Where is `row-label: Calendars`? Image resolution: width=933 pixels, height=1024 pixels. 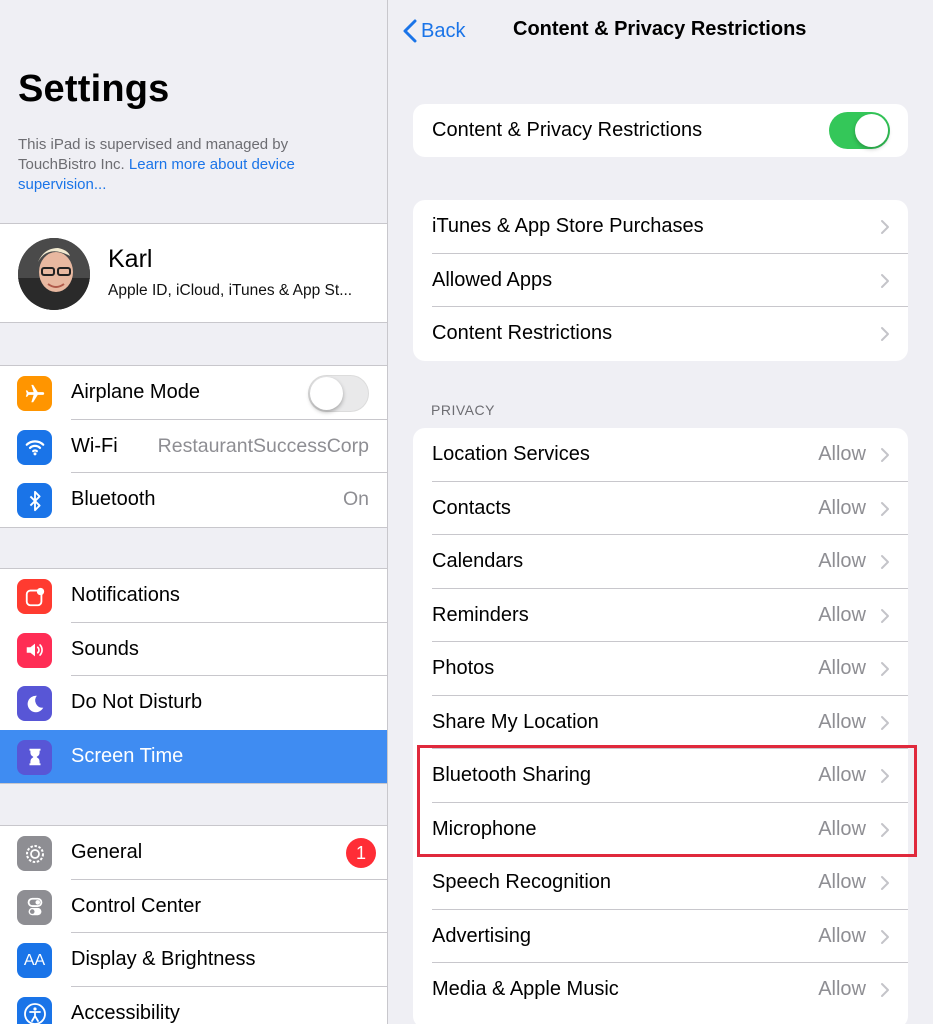
row-label: Calendars is located at coordinates (478, 561).